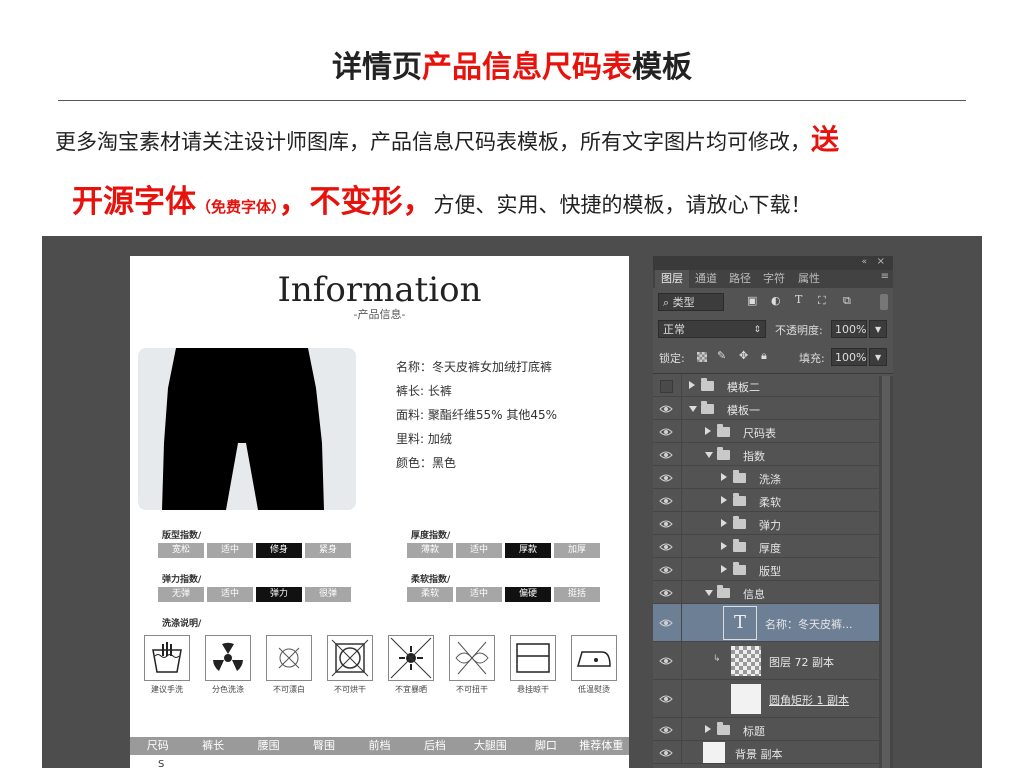  Describe the element at coordinates (743, 387) in the screenshot. I see `layer-name: 模板二` at that location.